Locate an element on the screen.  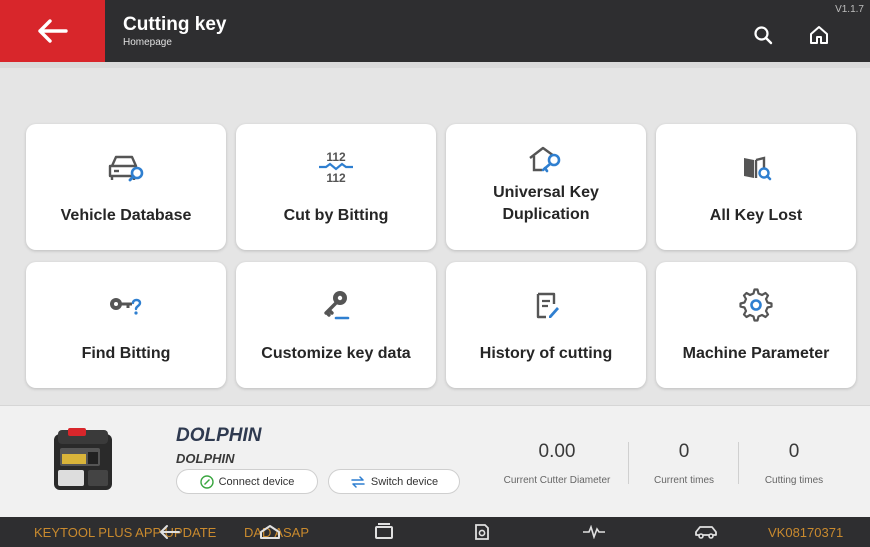
key-edit-icon is located at coordinates (337, 305).